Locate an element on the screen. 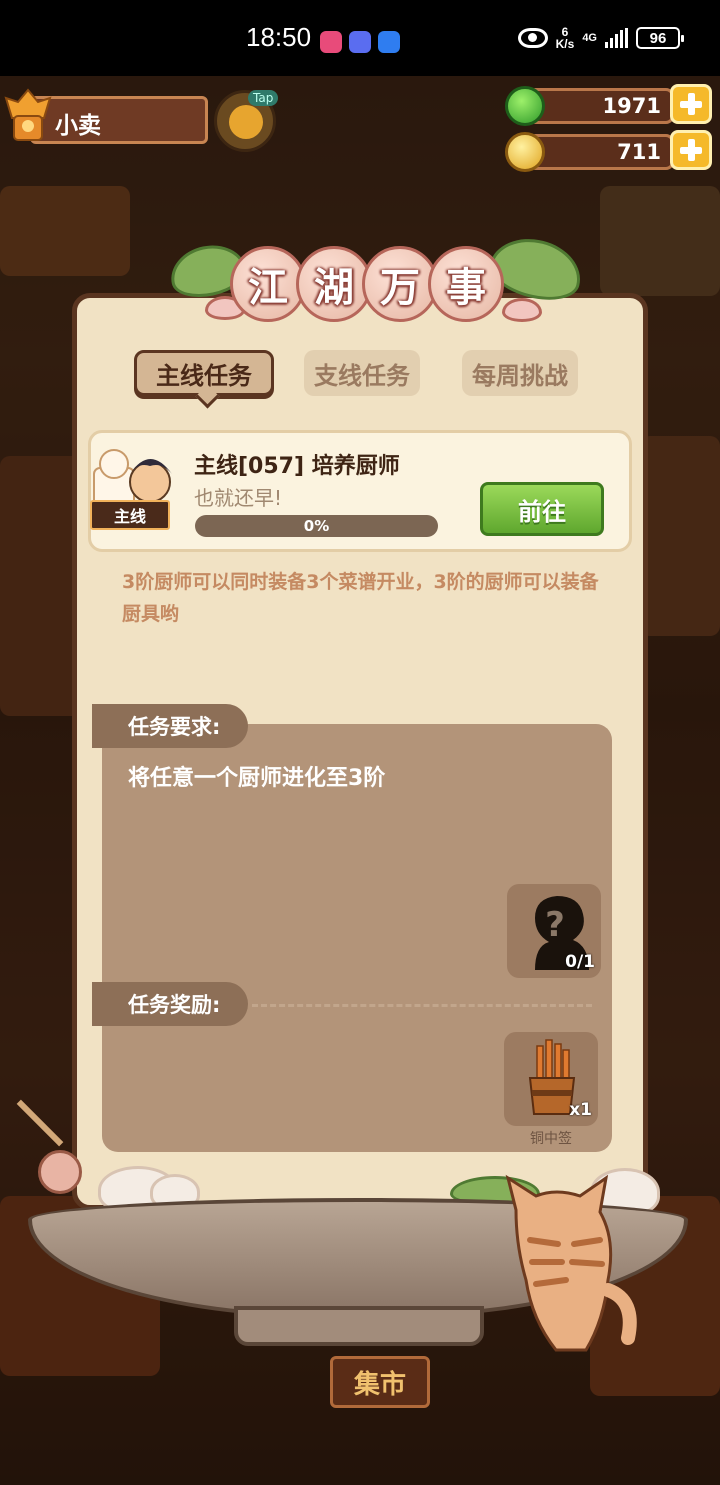 The image size is (720, 1485). reward-count: x1 is located at coordinates (580, 1110).